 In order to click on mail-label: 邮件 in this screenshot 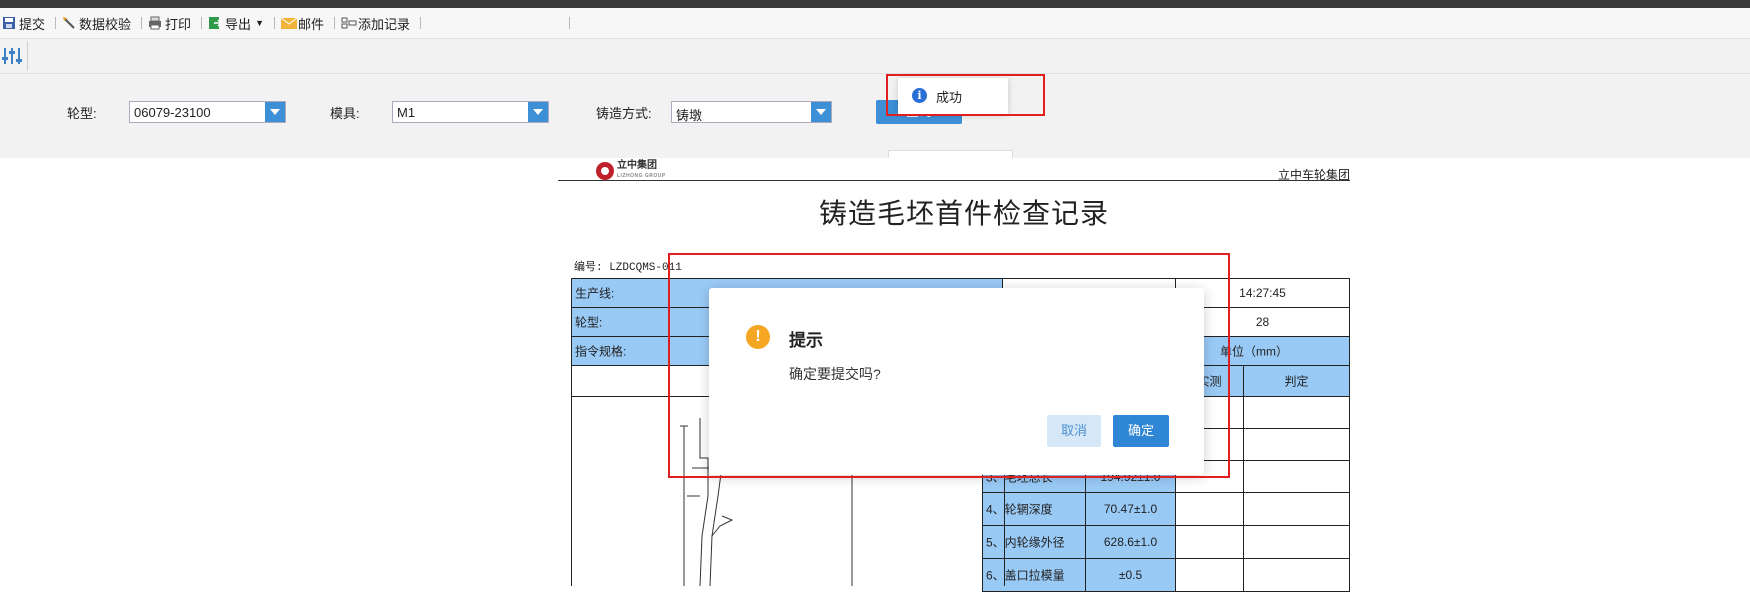, I will do `click(310, 24)`.